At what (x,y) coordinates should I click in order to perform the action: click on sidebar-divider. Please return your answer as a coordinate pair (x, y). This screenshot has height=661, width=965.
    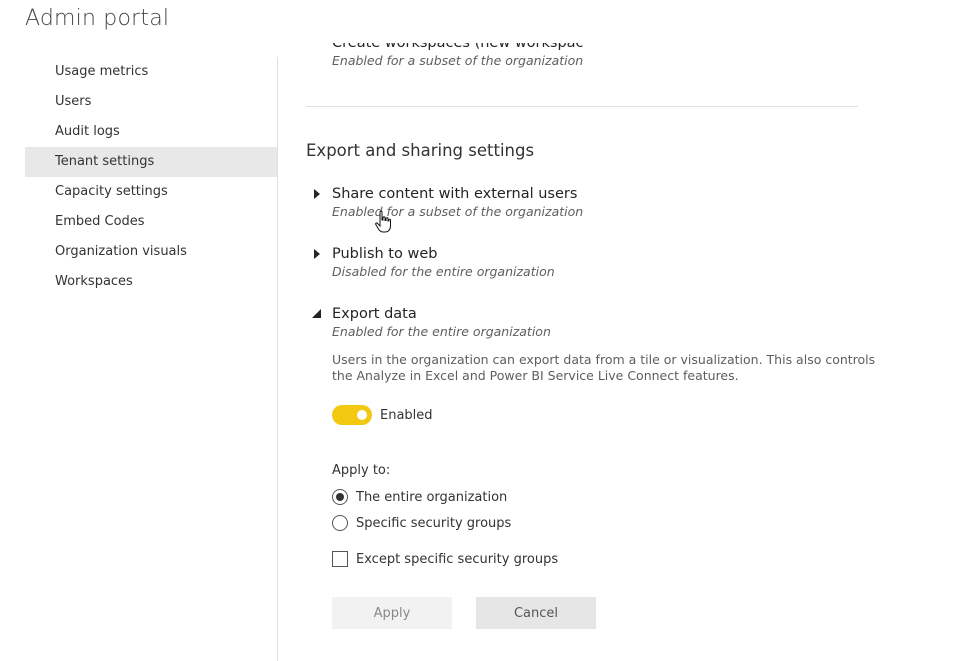
    Looking at the image, I should click on (277, 359).